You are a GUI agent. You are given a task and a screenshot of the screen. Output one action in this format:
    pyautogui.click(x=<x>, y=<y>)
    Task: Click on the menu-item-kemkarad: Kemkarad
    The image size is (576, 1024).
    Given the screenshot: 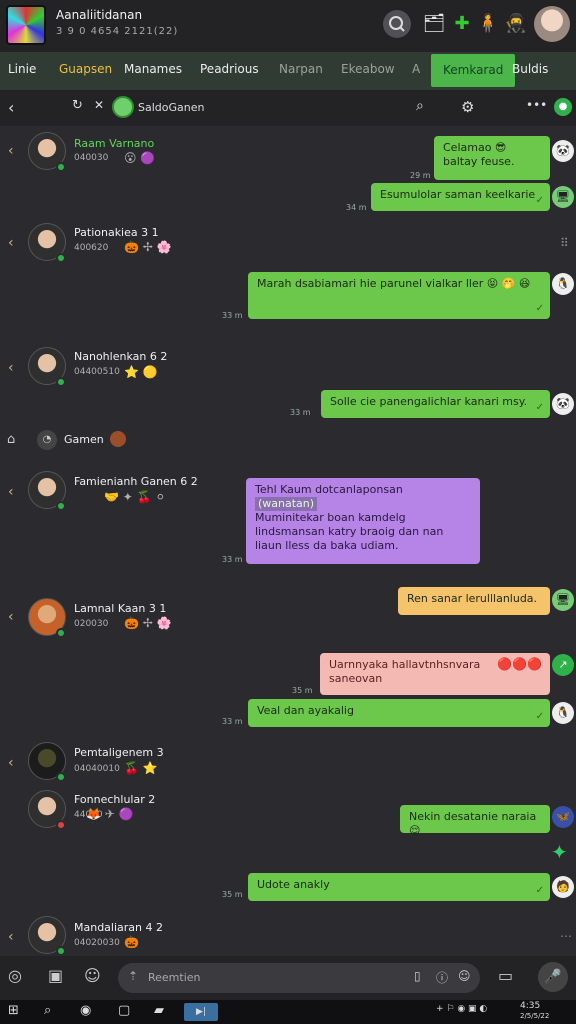 What is the action you would take?
    pyautogui.click(x=473, y=70)
    